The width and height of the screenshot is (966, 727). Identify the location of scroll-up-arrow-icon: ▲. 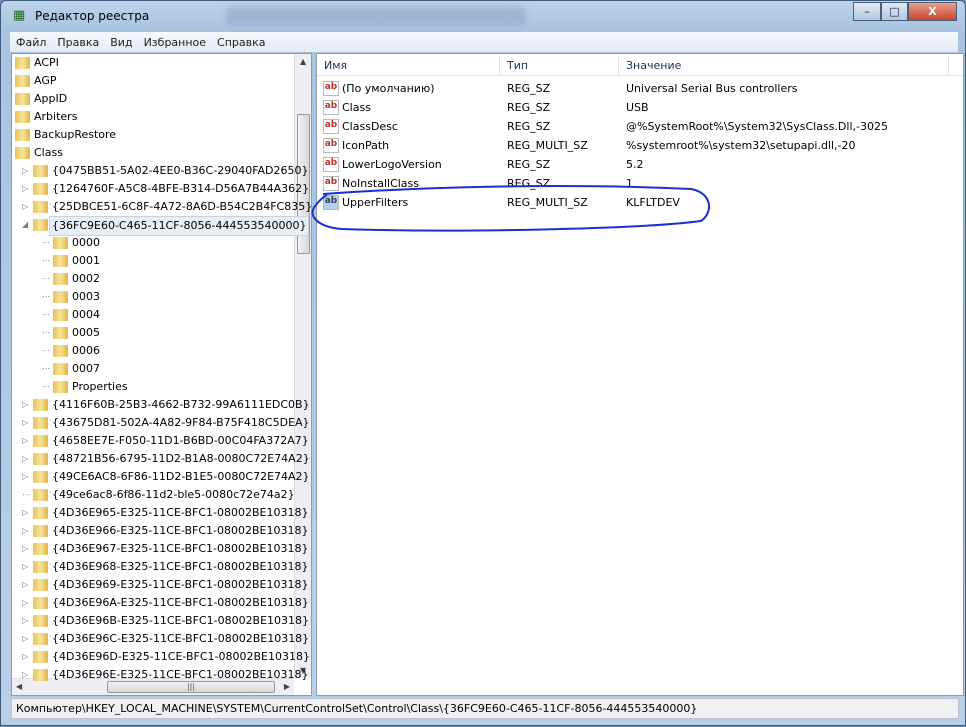
(303, 61).